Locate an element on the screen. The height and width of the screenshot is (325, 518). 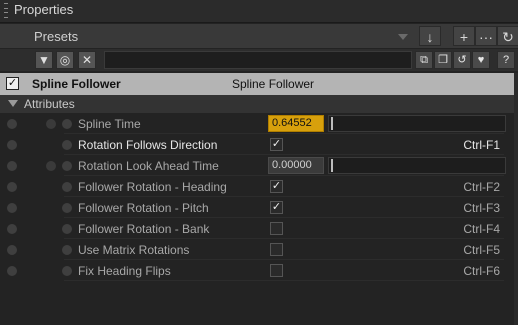
attributes-group-header: Attributes is located at coordinates (257, 104).